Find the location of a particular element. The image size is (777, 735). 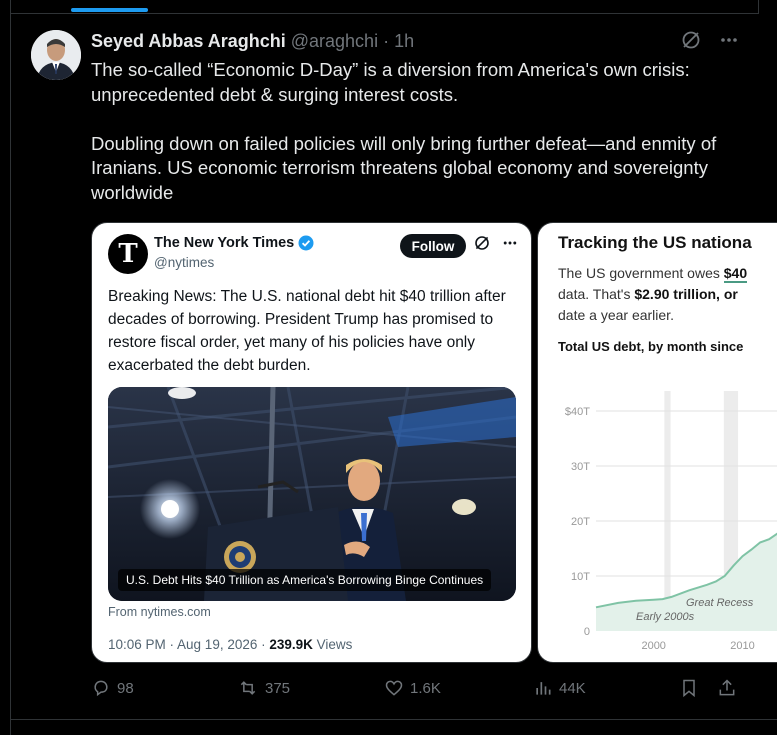

avatar is located at coordinates (56, 55).